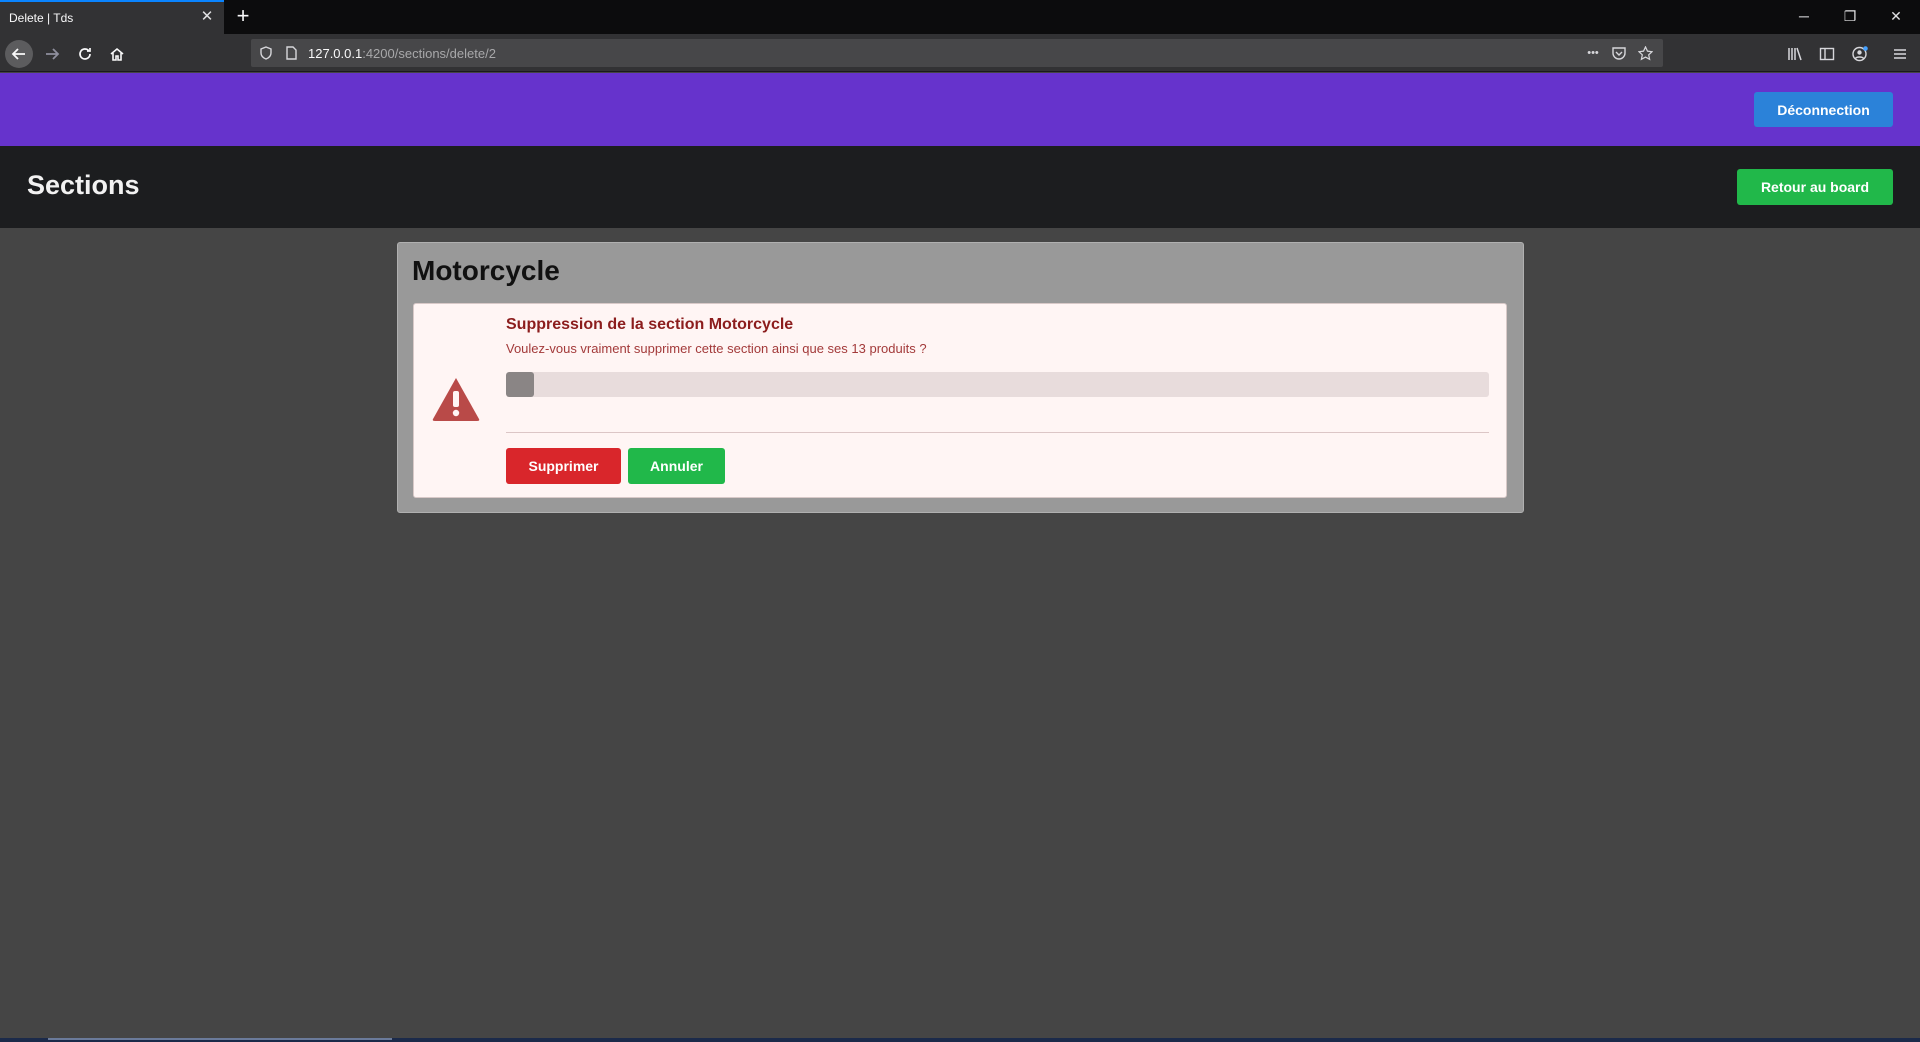 The height and width of the screenshot is (1042, 1920). What do you see at coordinates (997, 384) in the screenshot?
I see `countdown-progress-bar` at bounding box center [997, 384].